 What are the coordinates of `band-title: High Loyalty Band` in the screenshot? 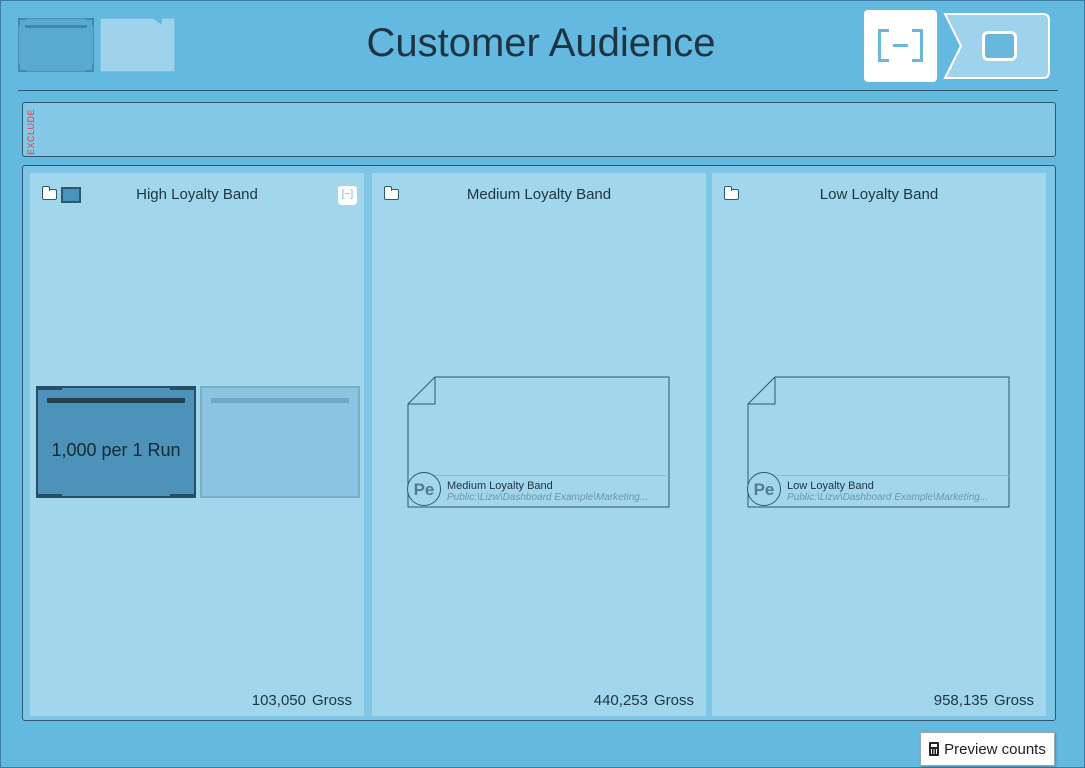 It's located at (197, 194).